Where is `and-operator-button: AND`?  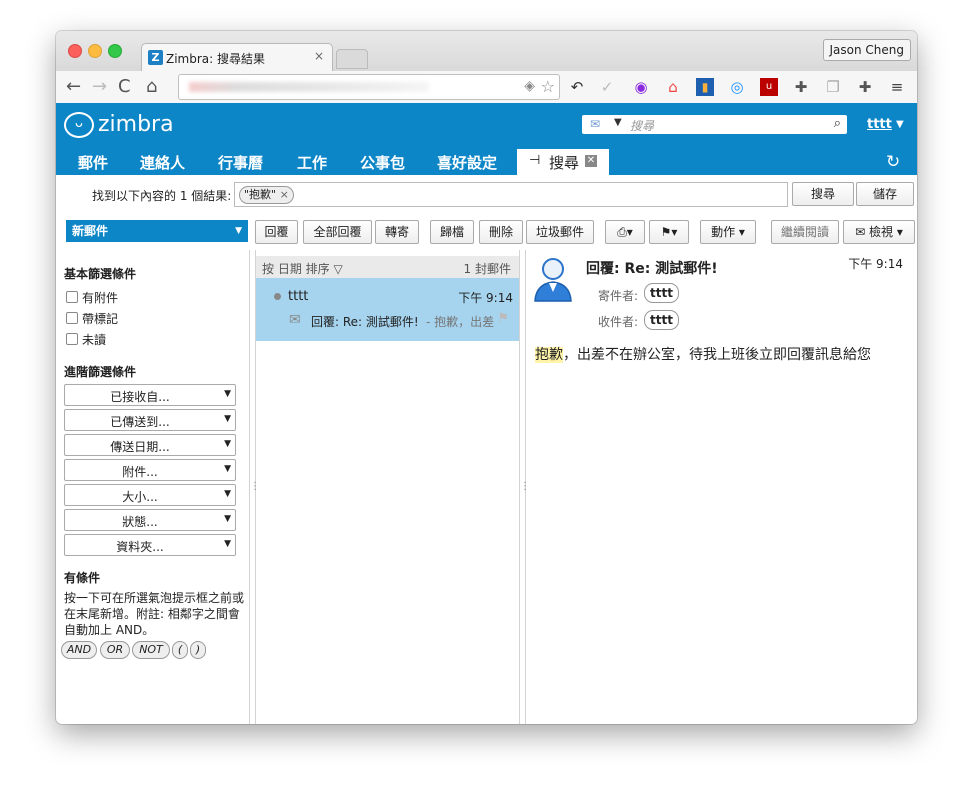 and-operator-button: AND is located at coordinates (79, 650).